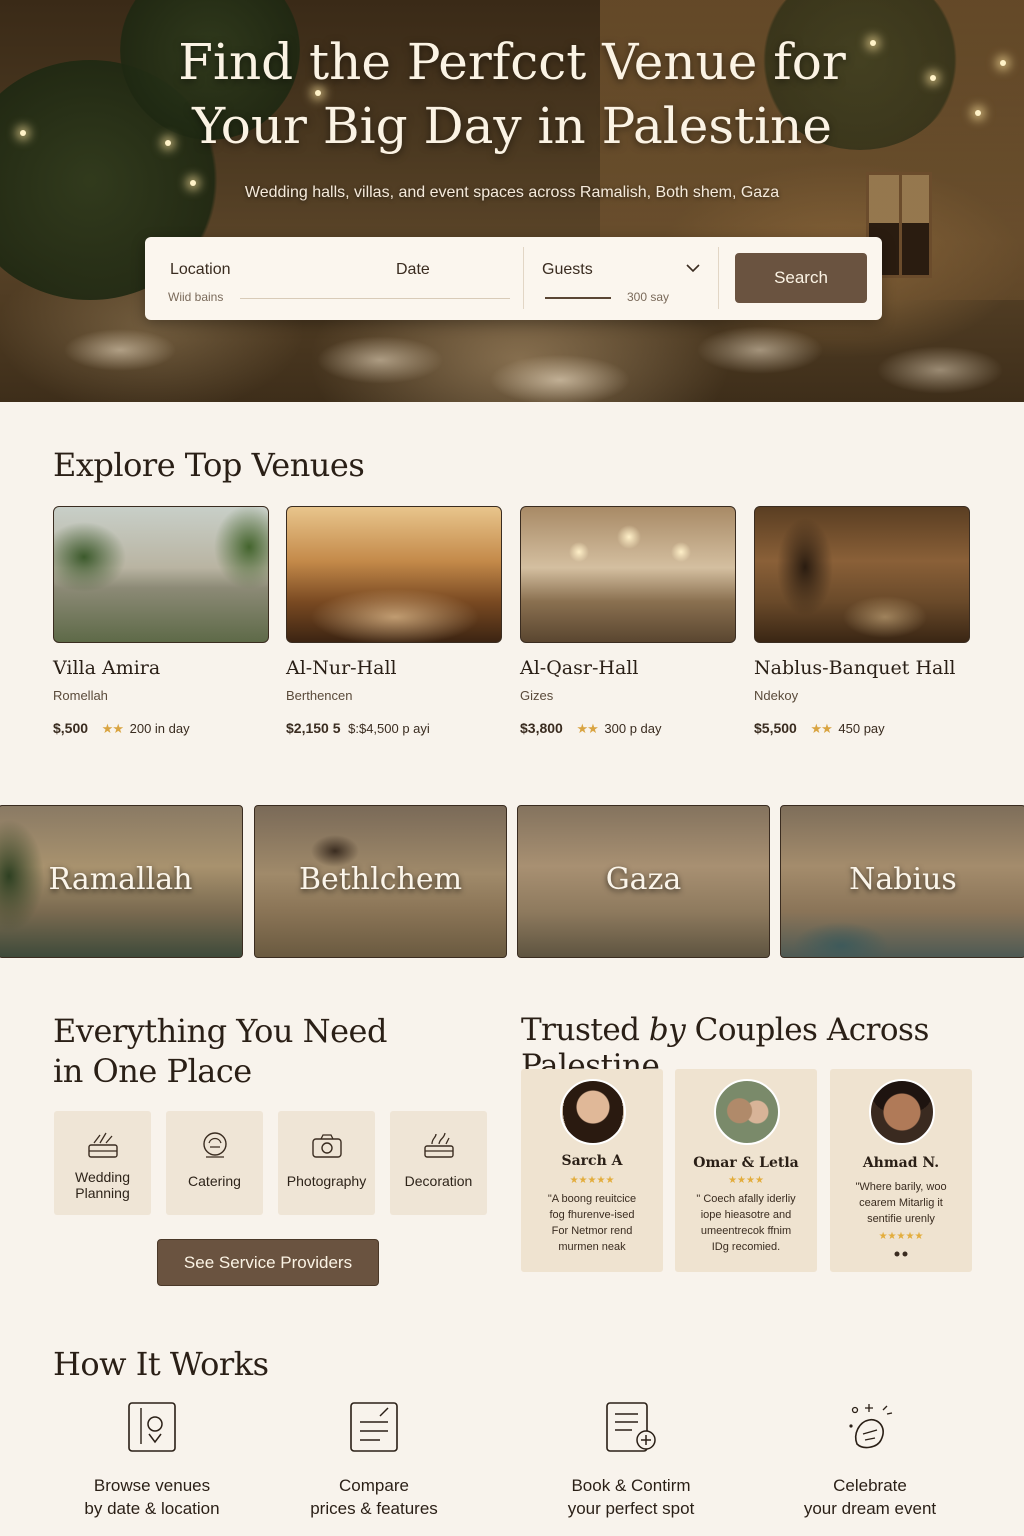 Image resolution: width=1024 pixels, height=1536 pixels. I want to click on rating-stars: ★★★★, so click(746, 1180).